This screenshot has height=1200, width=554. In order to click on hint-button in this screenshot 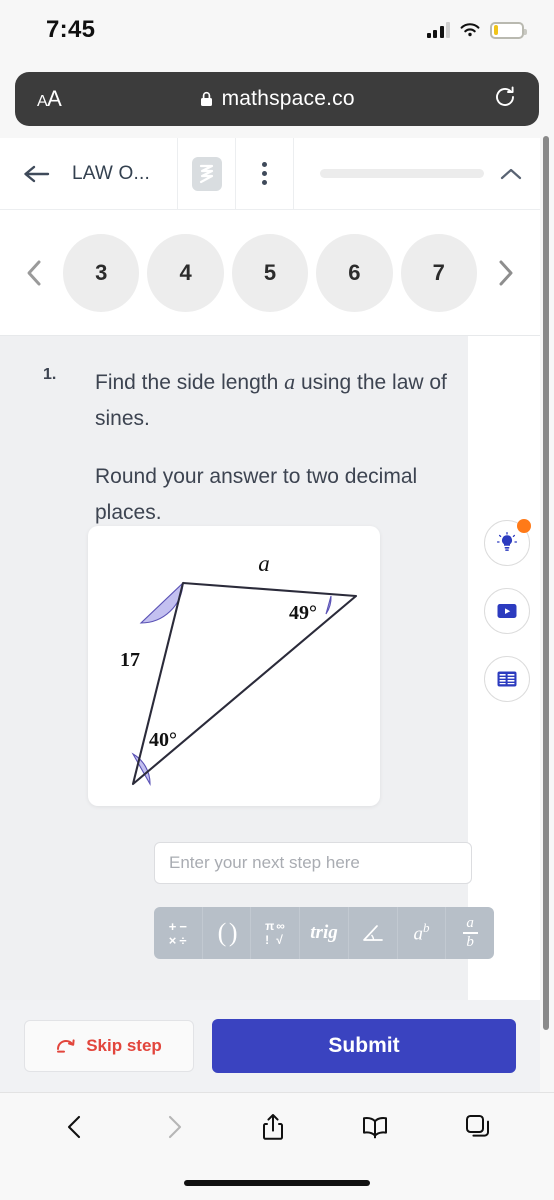, I will do `click(507, 542)`.